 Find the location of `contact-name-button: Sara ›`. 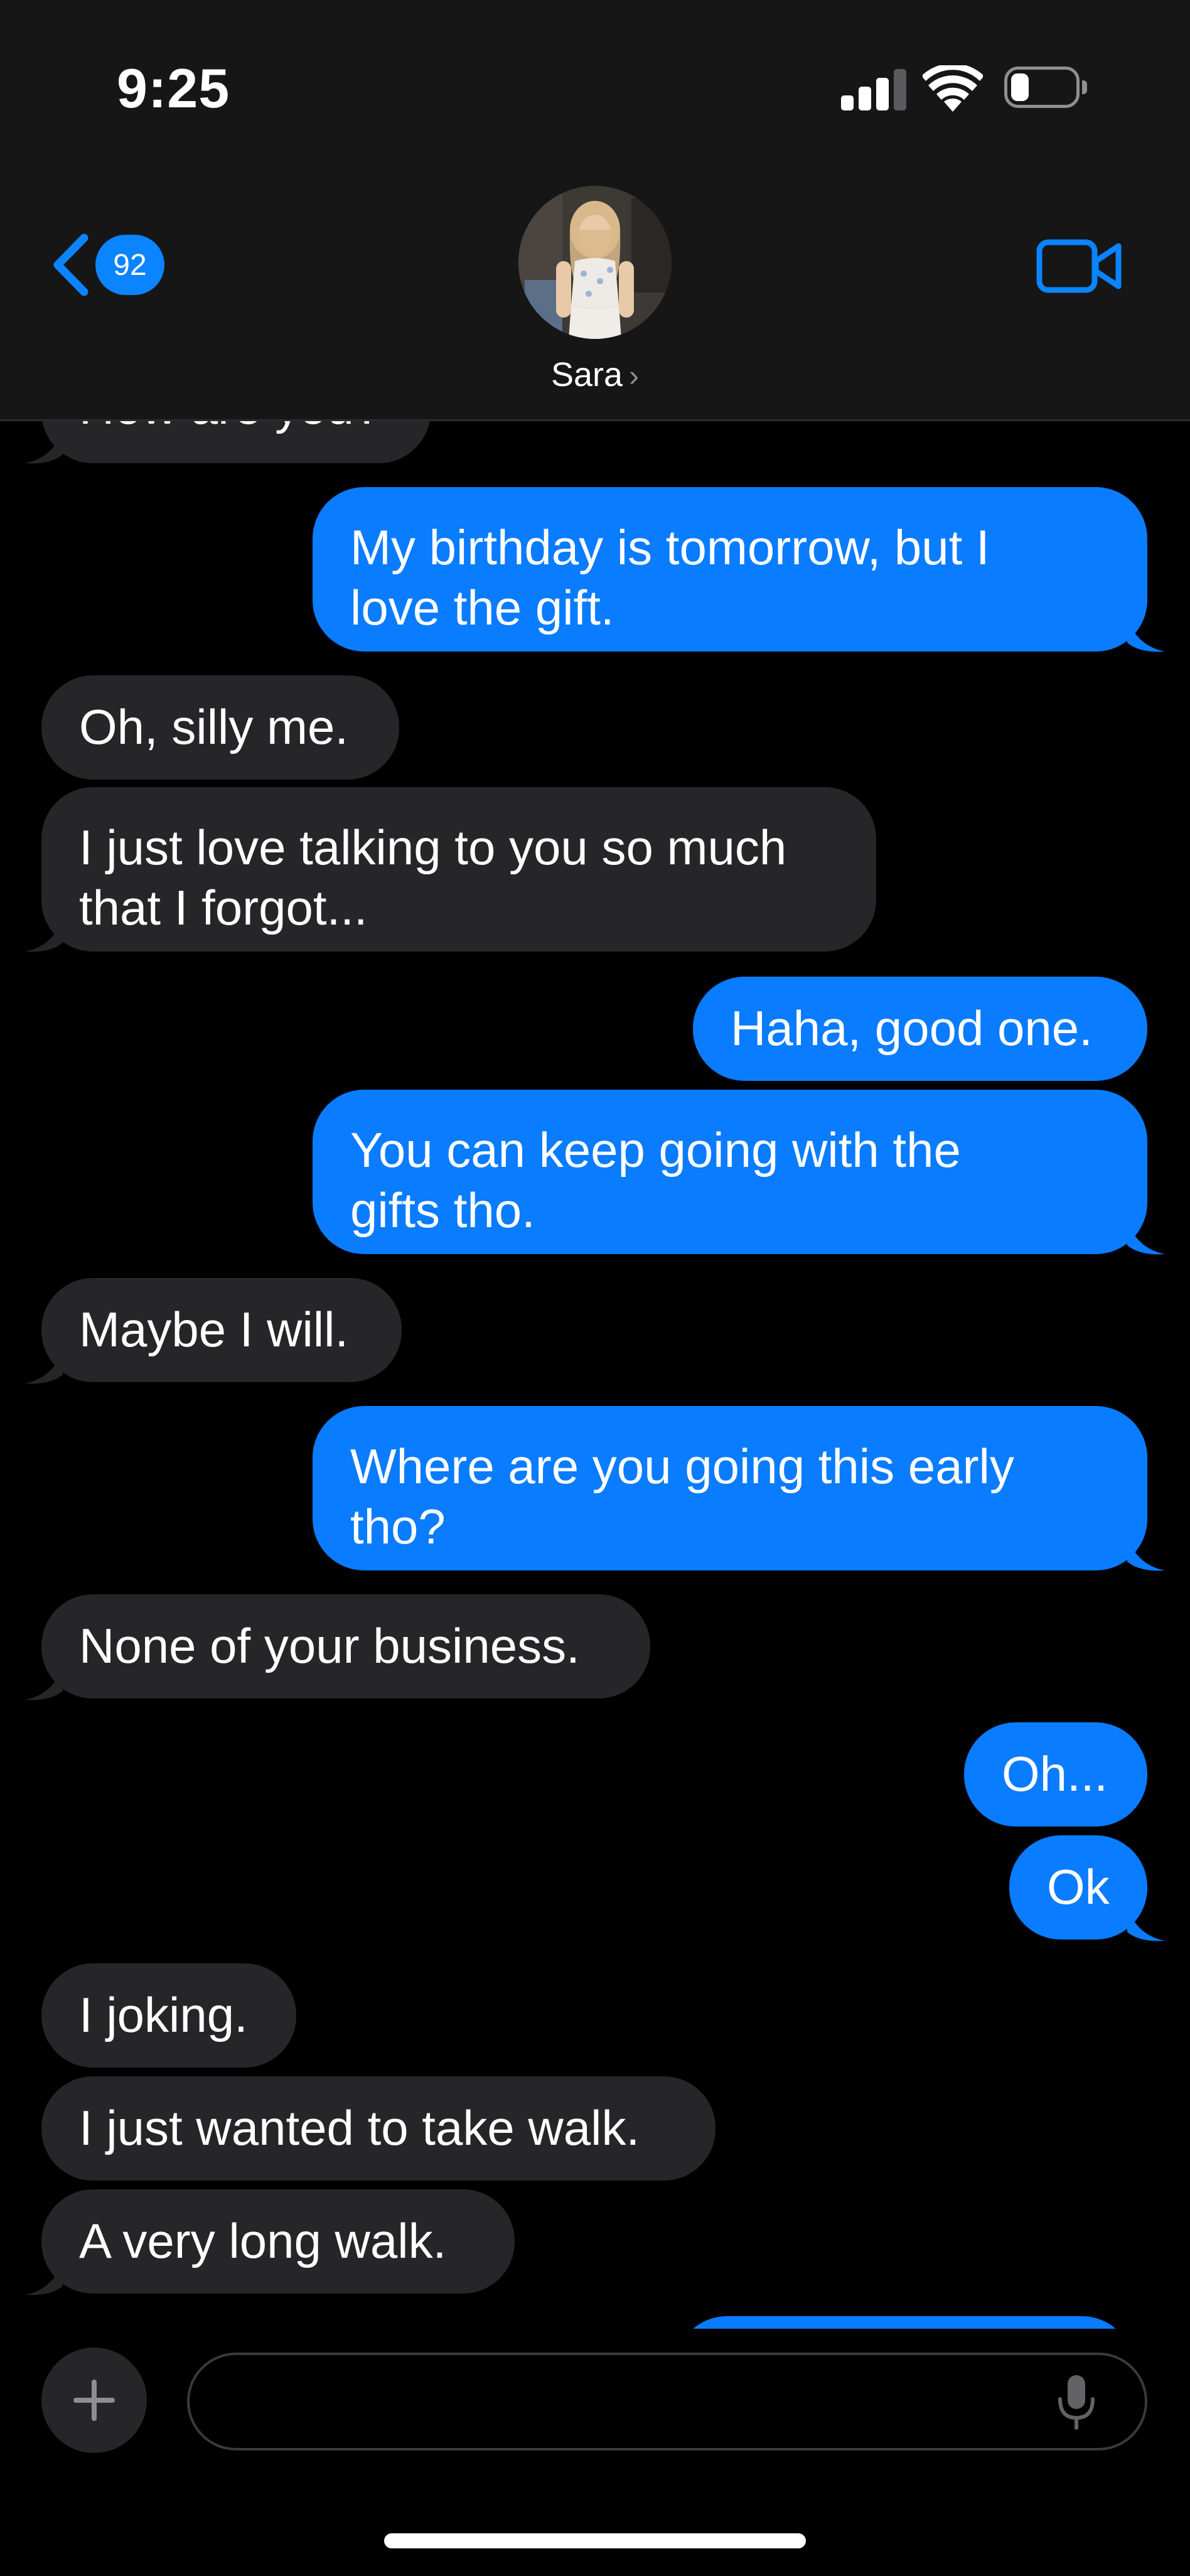

contact-name-button: Sara › is located at coordinates (595, 374).